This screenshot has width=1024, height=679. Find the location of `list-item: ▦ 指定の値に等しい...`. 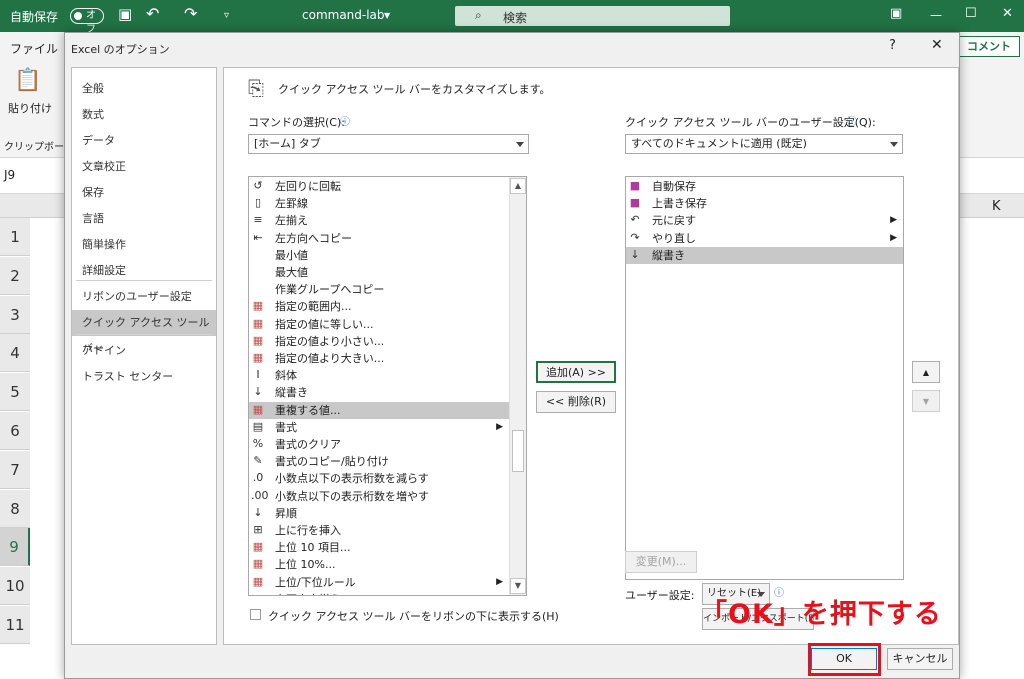

list-item: ▦ 指定の値に等しい... is located at coordinates (379, 324).